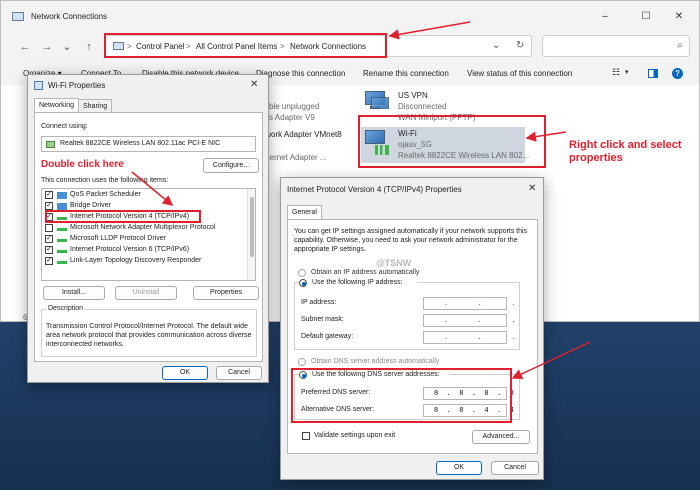  I want to click on arrow-to-dns, so click(551, 360).